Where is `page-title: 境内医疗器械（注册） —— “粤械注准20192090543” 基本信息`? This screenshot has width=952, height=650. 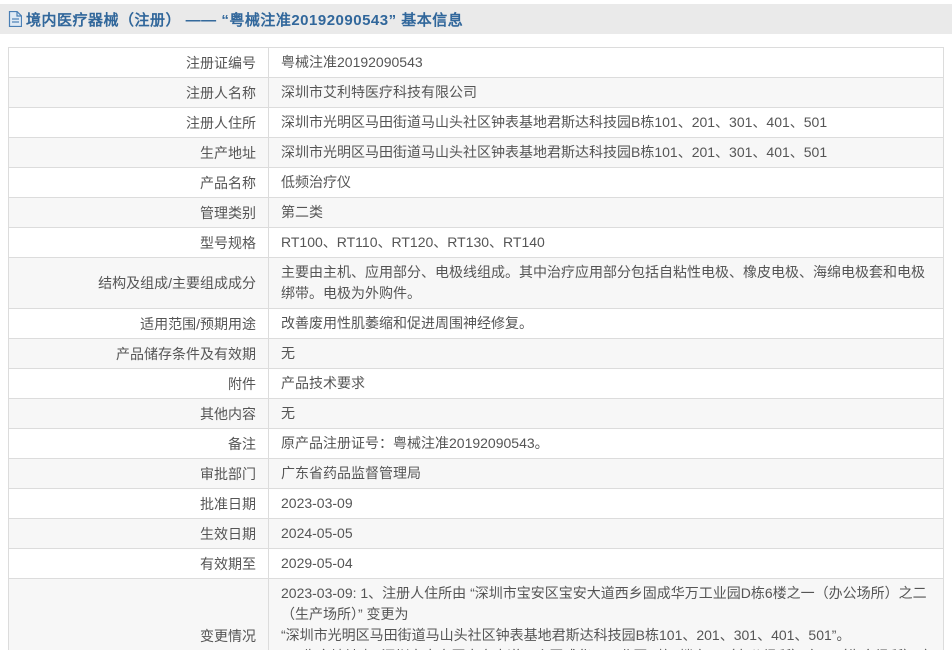 page-title: 境内医疗器械（注册） —— “粤械注准20192090543” 基本信息 is located at coordinates (245, 20).